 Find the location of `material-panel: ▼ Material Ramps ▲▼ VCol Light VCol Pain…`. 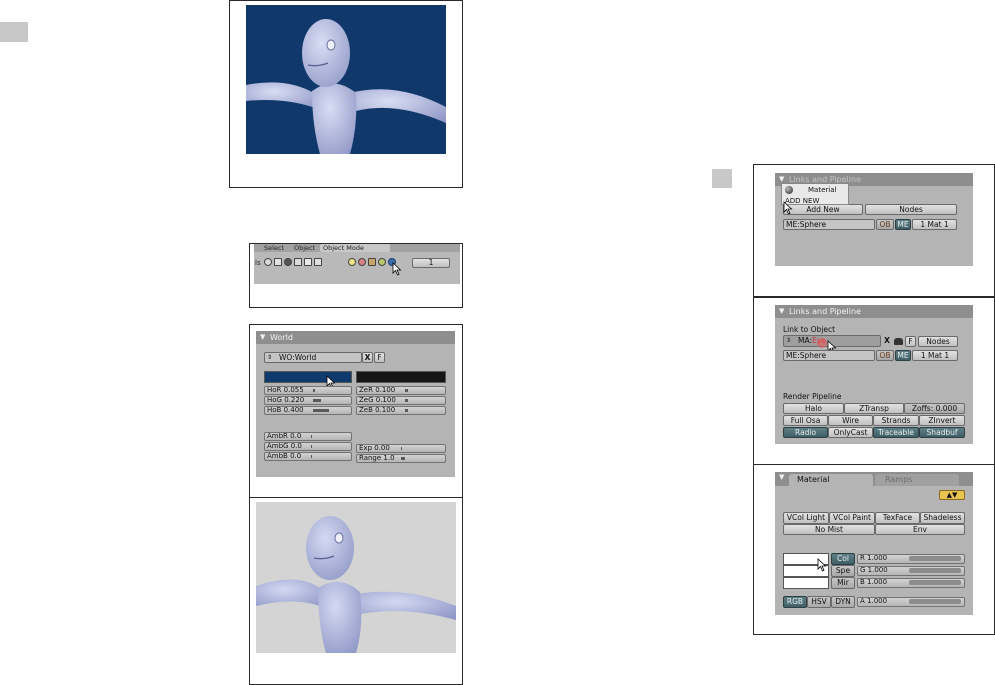

material-panel: ▼ Material Ramps ▲▼ VCol Light VCol Pain… is located at coordinates (874, 543).